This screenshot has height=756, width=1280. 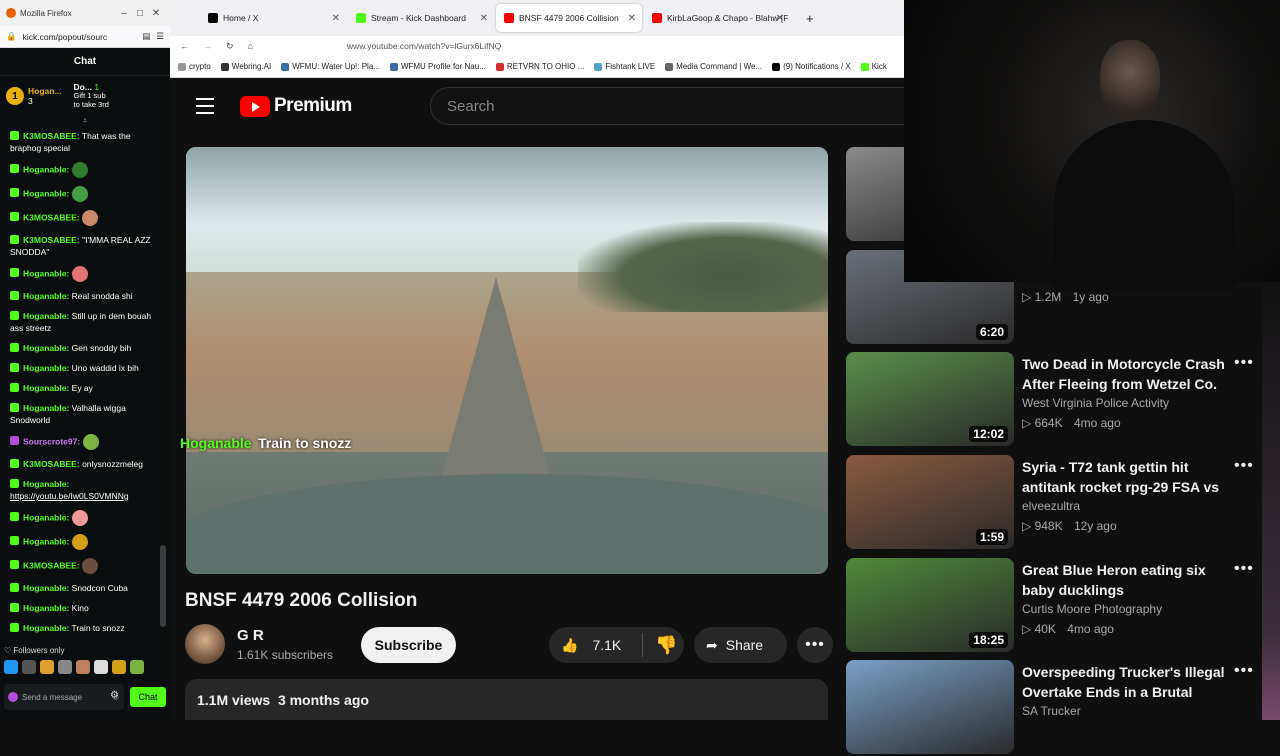 What do you see at coordinates (506, 699) in the screenshot?
I see `description-box: 1.1M views 3 months ago` at bounding box center [506, 699].